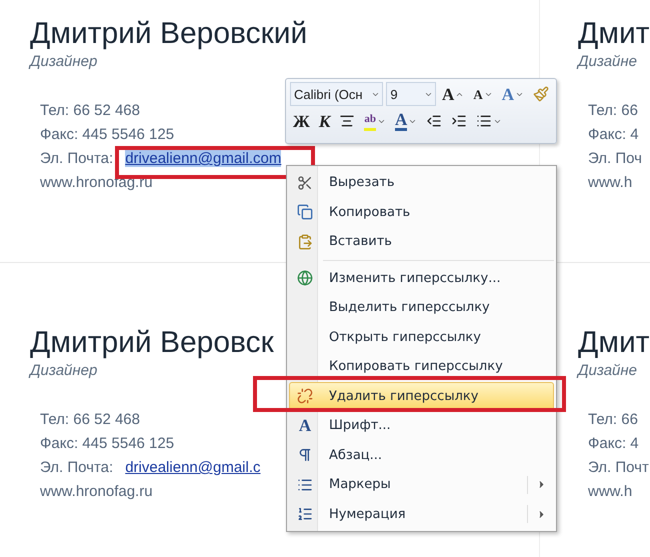 The image size is (650, 557). Describe the element at coordinates (325, 121) in the screenshot. I see `italic-button: К` at that location.